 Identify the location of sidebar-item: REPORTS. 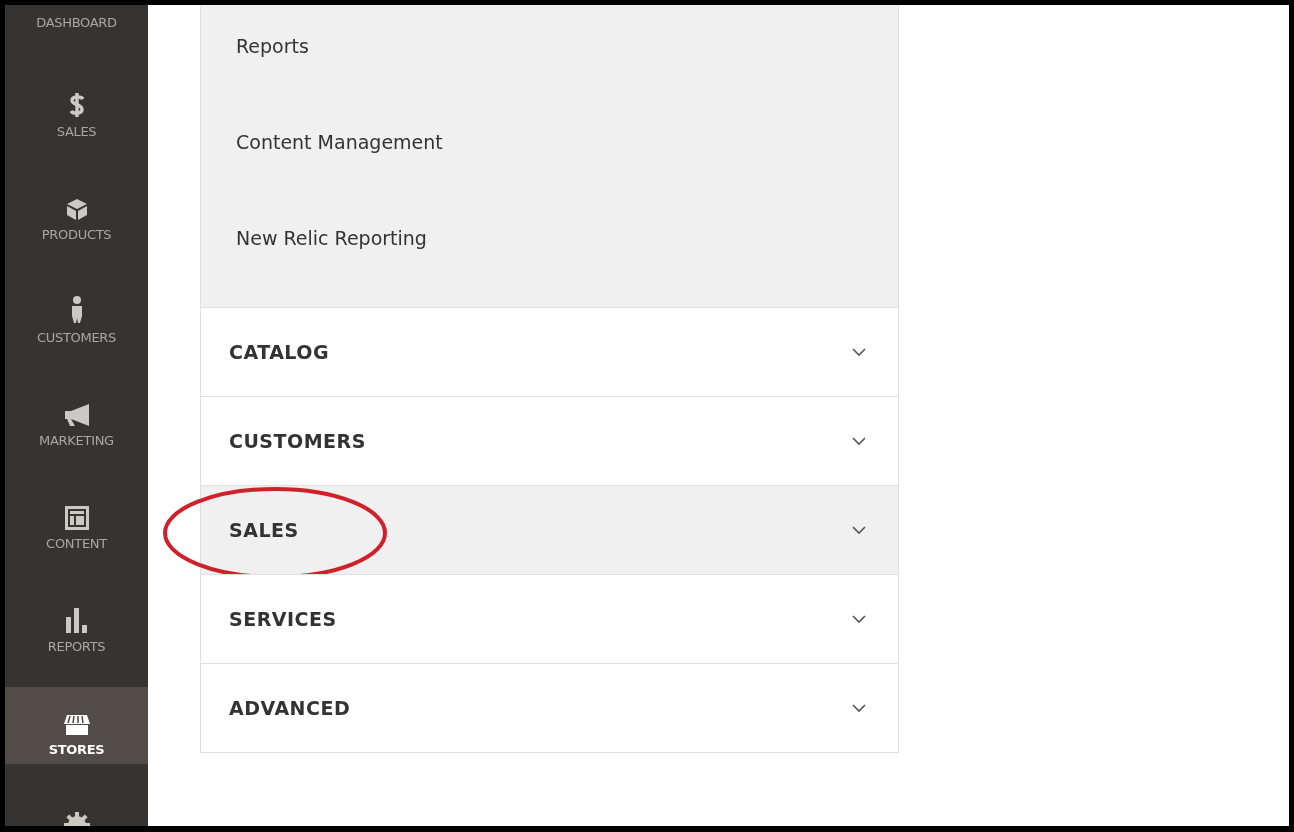
(76, 622).